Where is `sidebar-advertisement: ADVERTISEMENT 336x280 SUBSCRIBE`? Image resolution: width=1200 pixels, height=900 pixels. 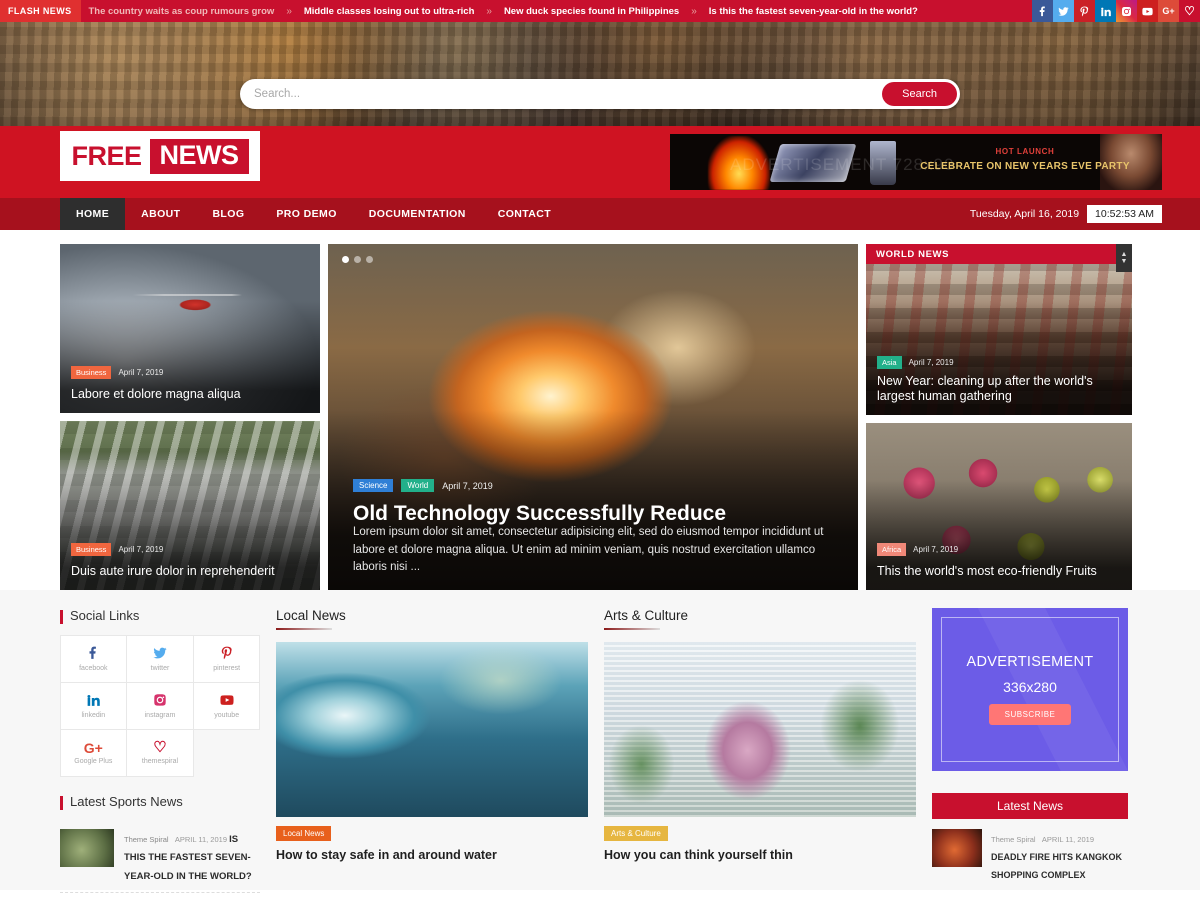 sidebar-advertisement: ADVERTISEMENT 336x280 SUBSCRIBE is located at coordinates (1030, 689).